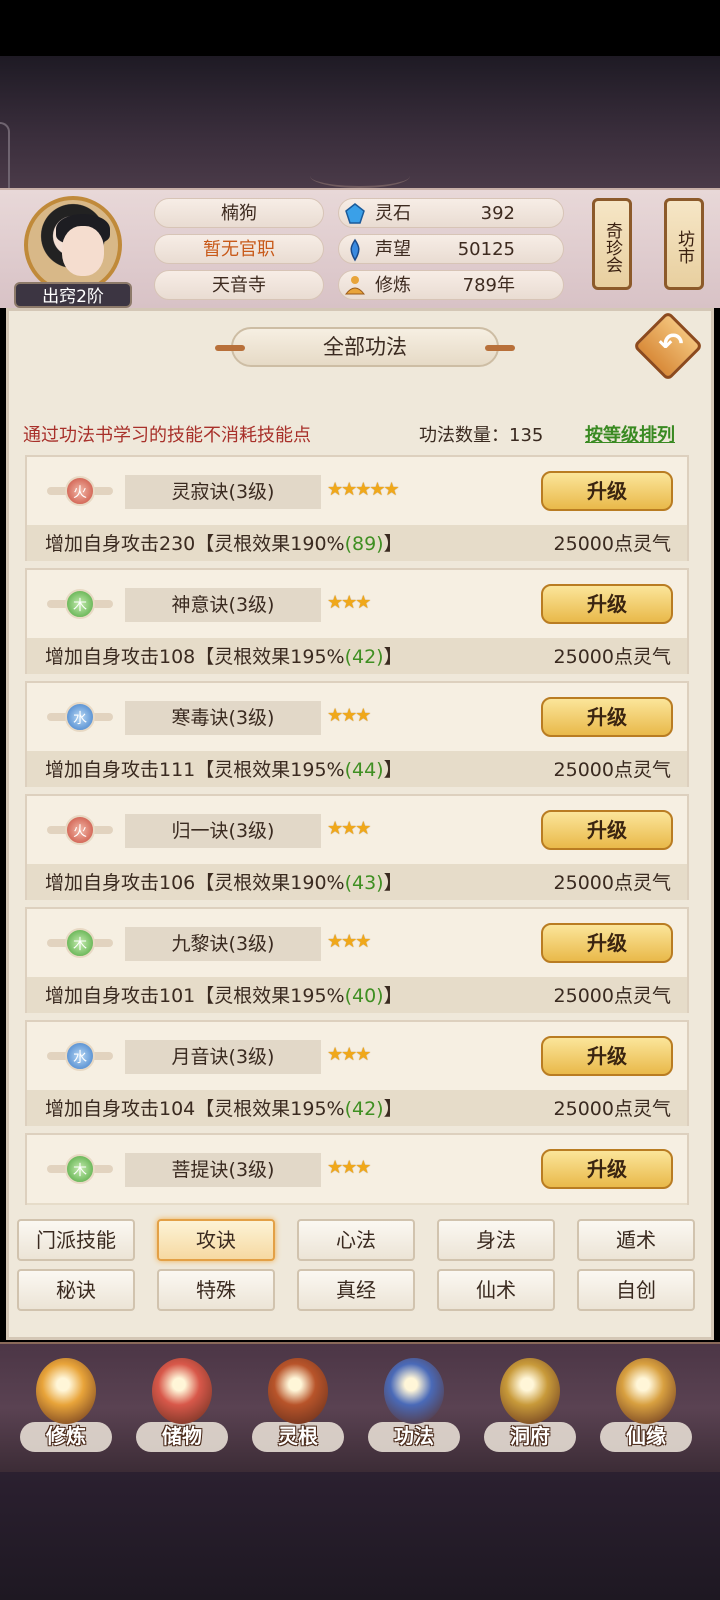 This screenshot has height=1600, width=720. What do you see at coordinates (223, 605) in the screenshot?
I see `skill-name: 神意诀(3级)` at bounding box center [223, 605].